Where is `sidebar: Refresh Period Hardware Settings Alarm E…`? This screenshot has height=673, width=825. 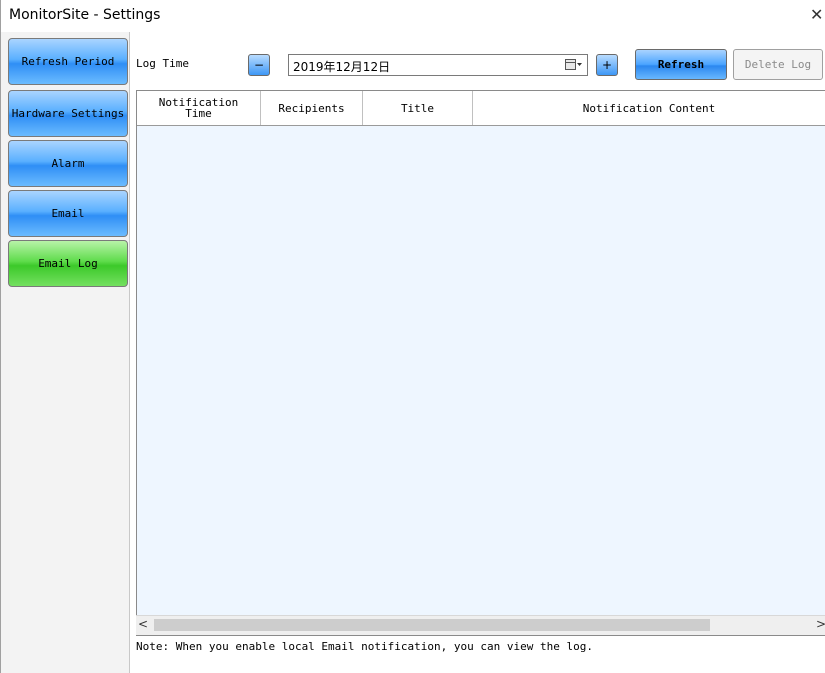 sidebar: Refresh Period Hardware Settings Alarm E… is located at coordinates (65, 352).